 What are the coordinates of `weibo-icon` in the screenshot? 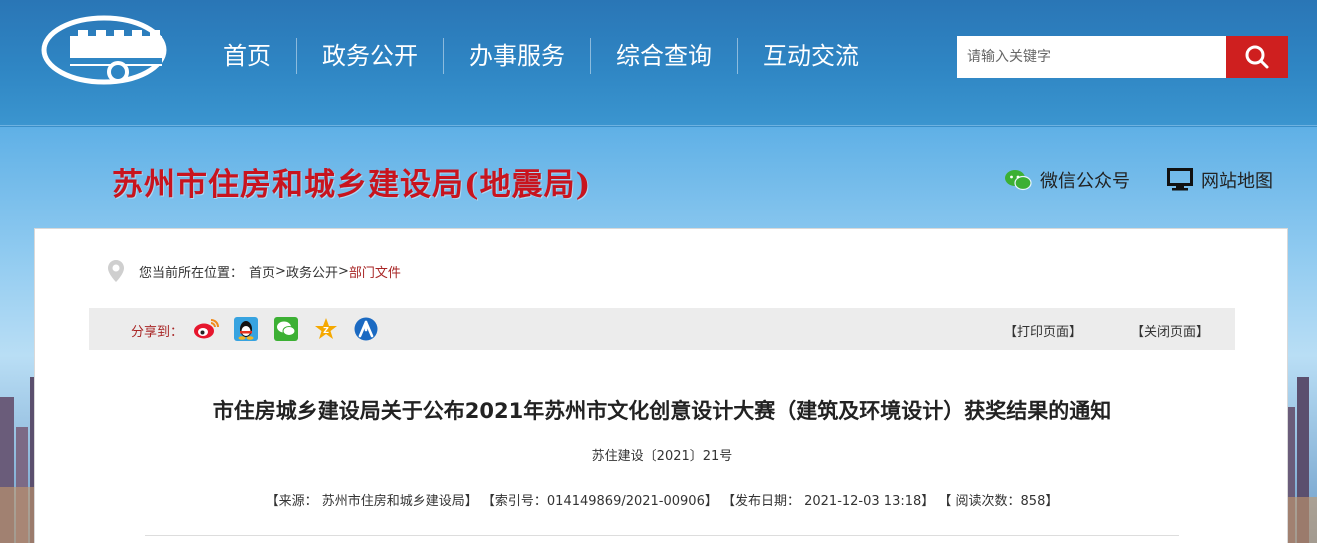 It's located at (206, 329).